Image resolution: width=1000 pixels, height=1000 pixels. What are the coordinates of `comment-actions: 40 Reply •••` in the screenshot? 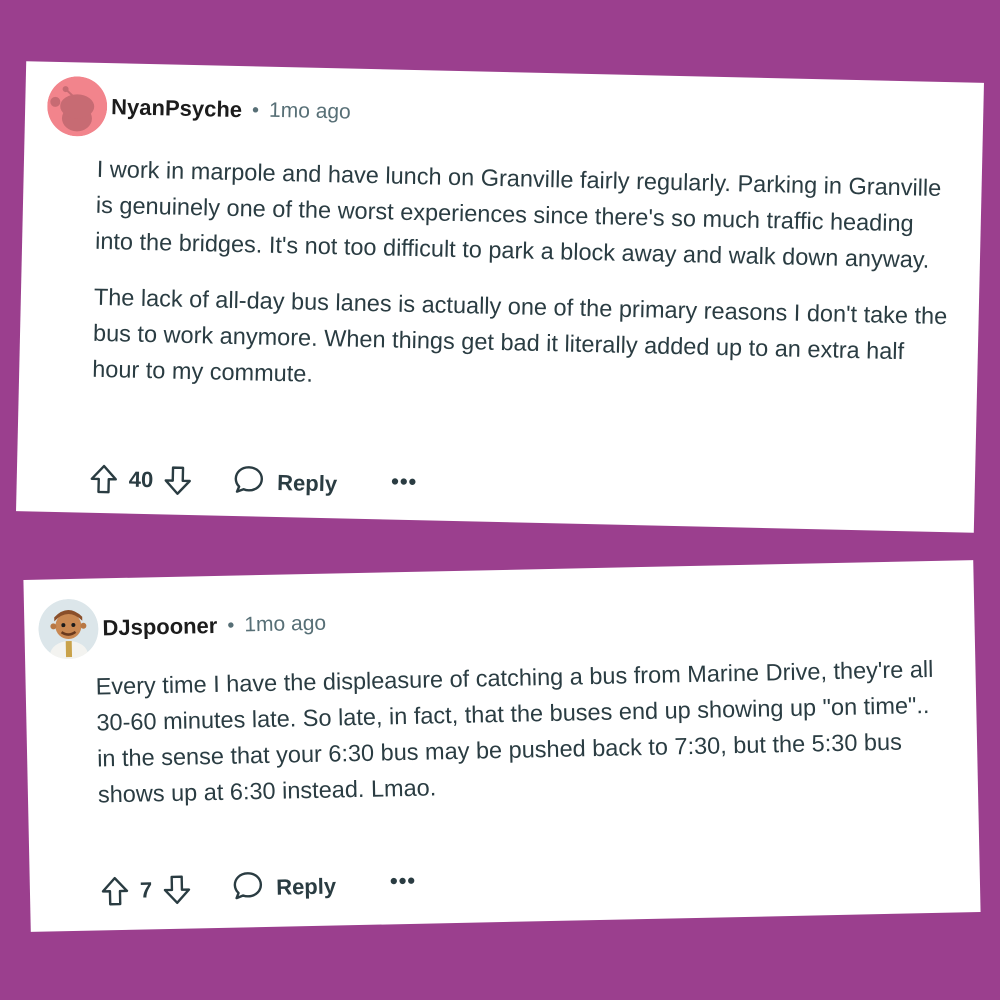 It's located at (253, 482).